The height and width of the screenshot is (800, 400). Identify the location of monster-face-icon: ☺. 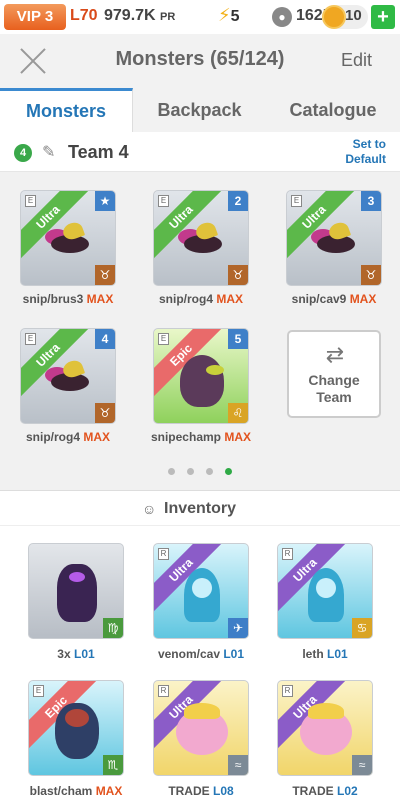
(149, 509).